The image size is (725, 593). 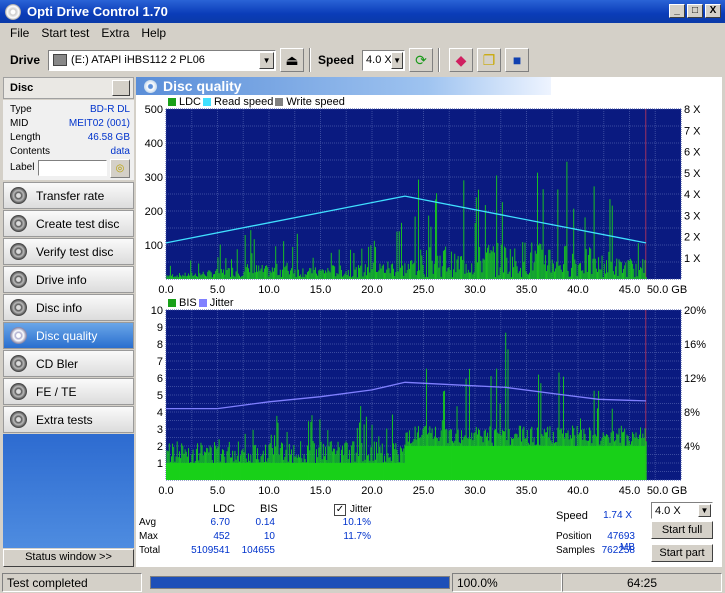 I want to click on stats-total-ldc: 5109541, so click(x=210, y=550).